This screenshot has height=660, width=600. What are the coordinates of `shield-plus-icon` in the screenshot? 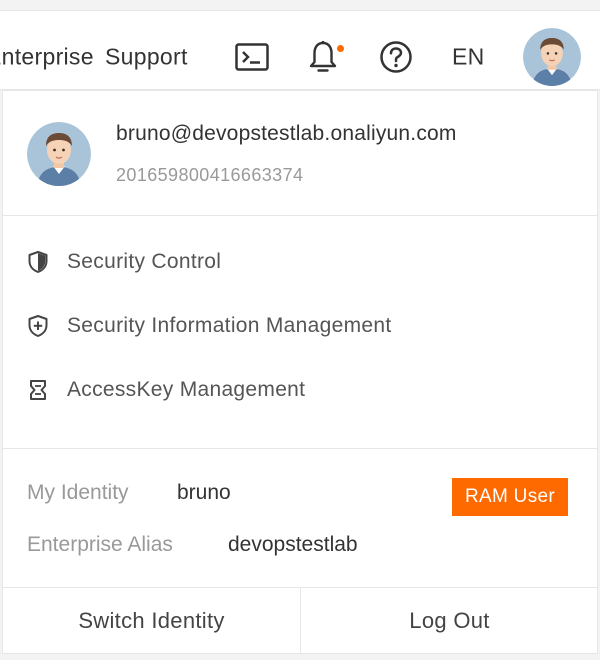 It's located at (38, 326).